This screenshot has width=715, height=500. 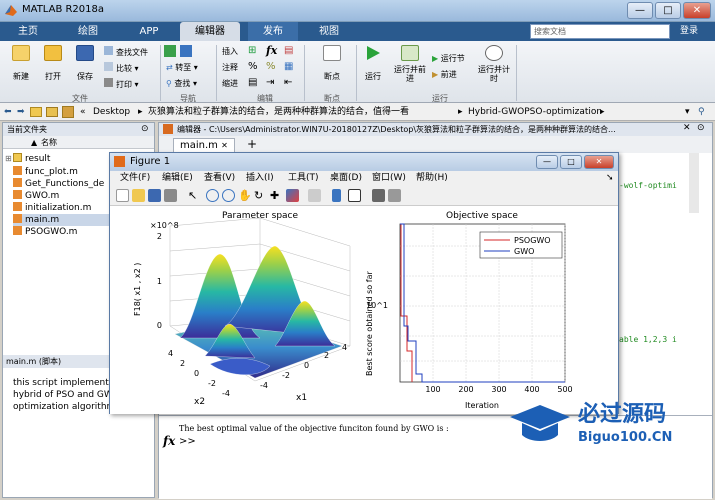 What do you see at coordinates (252, 50) in the screenshot?
I see `insert-section-icon: ⊞` at bounding box center [252, 50].